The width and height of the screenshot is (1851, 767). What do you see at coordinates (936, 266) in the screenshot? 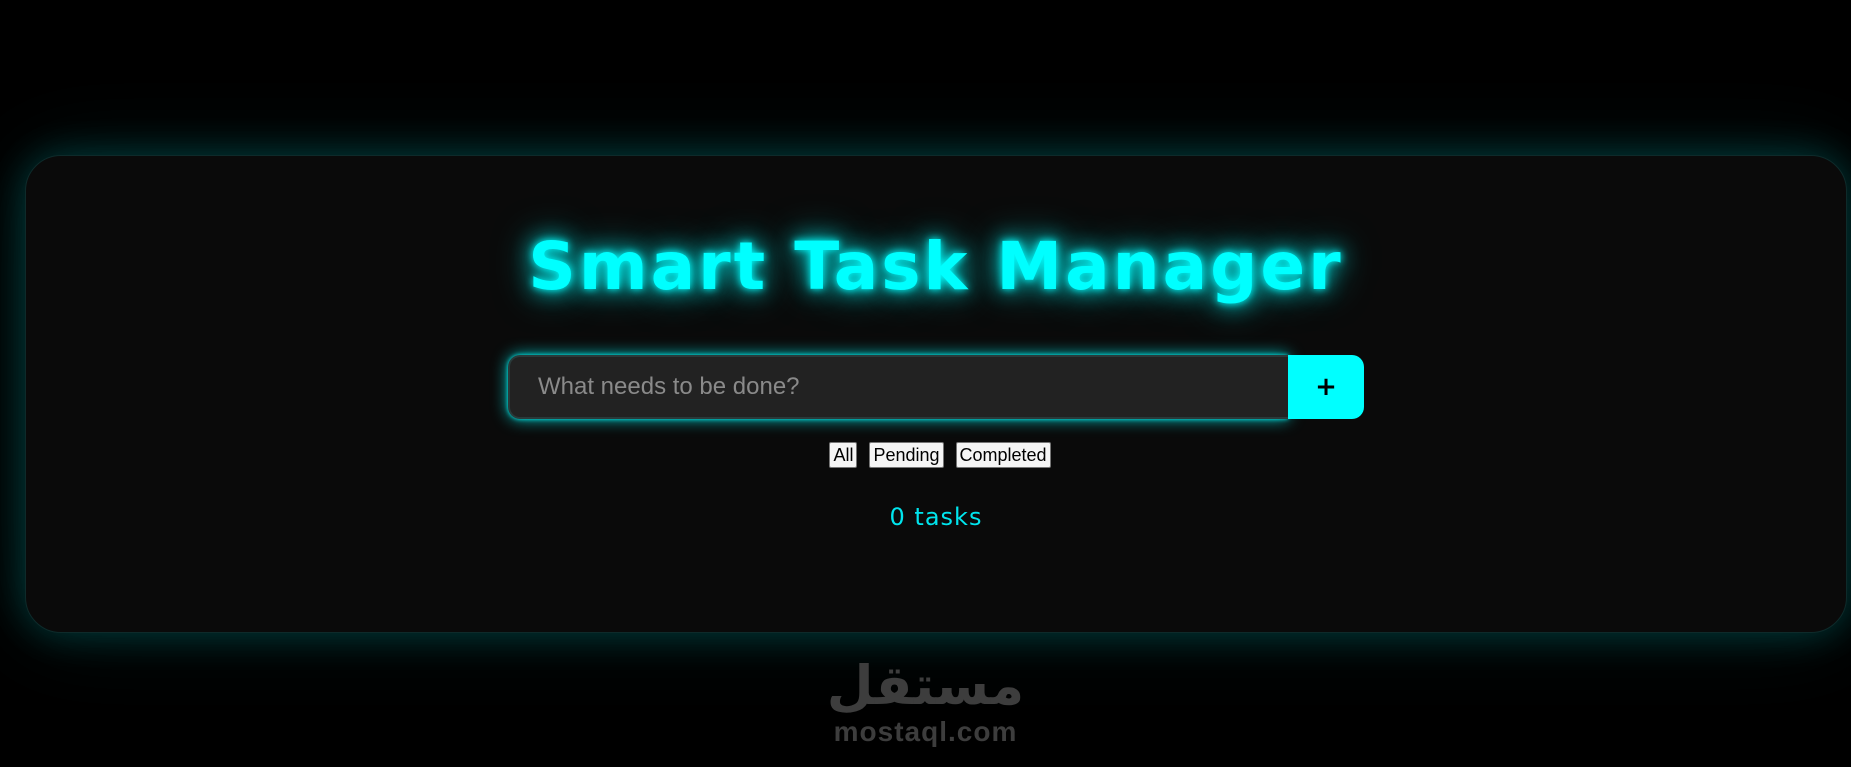
I see `page-title: Smart Task Manager` at bounding box center [936, 266].